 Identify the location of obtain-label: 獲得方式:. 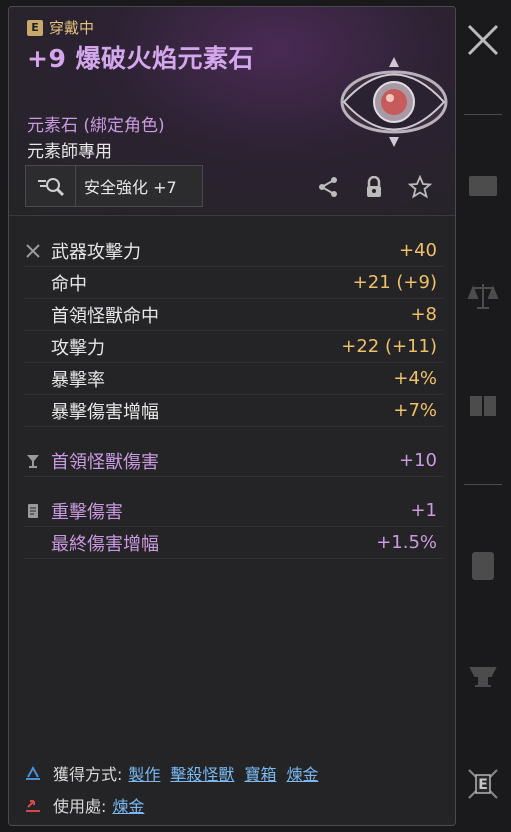
(88, 774).